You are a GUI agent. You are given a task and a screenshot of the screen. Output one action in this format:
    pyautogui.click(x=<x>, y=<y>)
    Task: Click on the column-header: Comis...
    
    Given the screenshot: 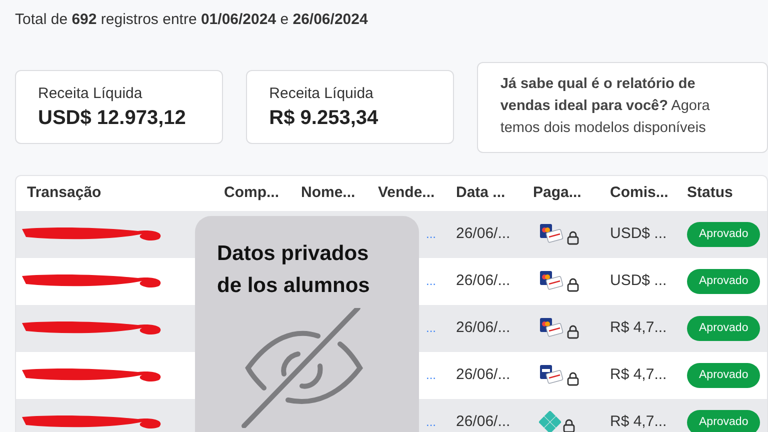 What is the action you would take?
    pyautogui.click(x=648, y=193)
    